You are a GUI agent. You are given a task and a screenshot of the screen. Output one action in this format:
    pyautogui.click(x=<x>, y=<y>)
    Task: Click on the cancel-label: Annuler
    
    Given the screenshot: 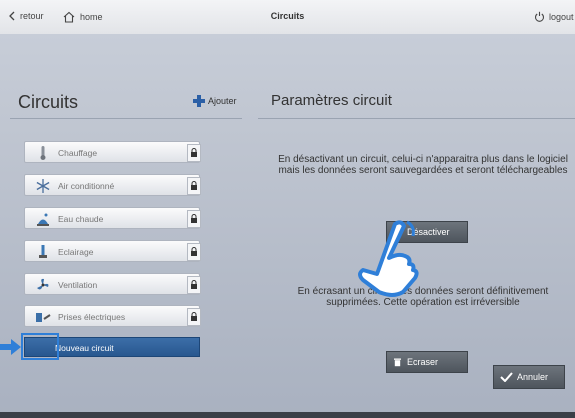 What is the action you would take?
    pyautogui.click(x=533, y=377)
    